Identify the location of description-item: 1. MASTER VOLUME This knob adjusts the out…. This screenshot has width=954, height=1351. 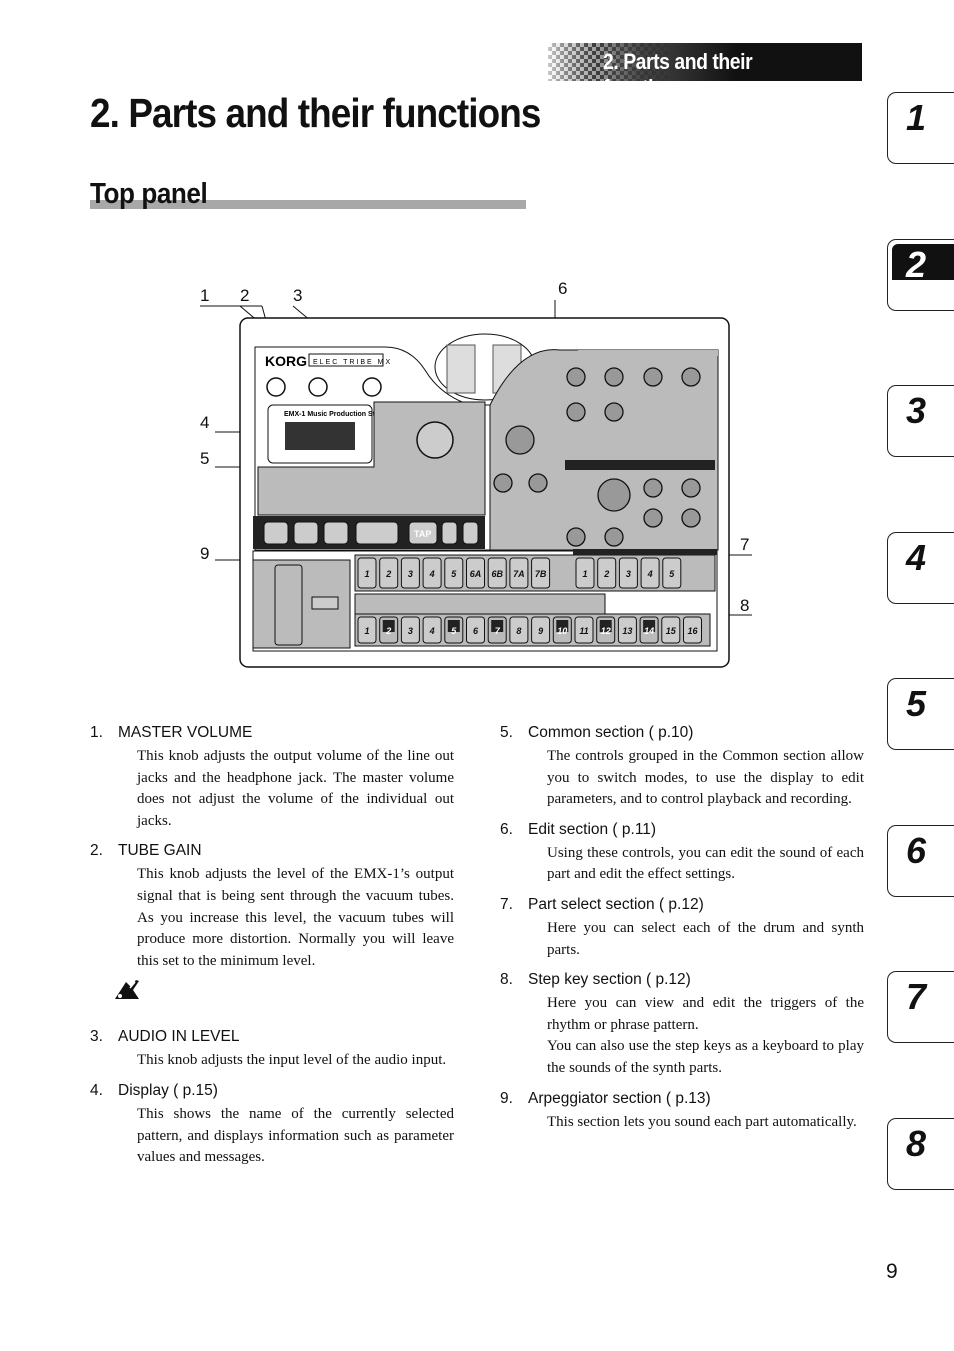
(272, 778).